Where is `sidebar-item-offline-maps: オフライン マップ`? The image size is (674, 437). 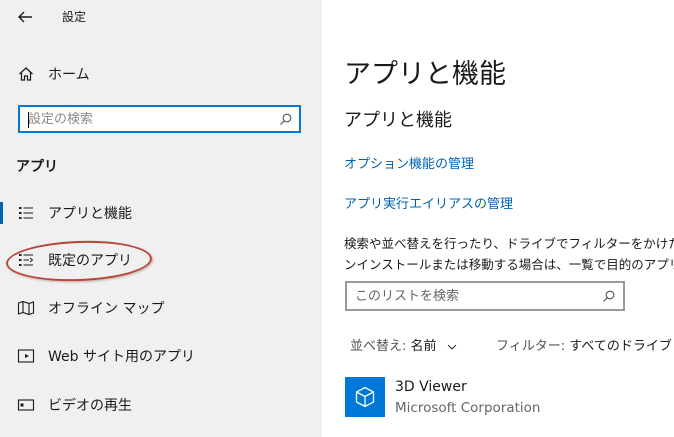 sidebar-item-offline-maps: オフライン マップ is located at coordinates (161, 308).